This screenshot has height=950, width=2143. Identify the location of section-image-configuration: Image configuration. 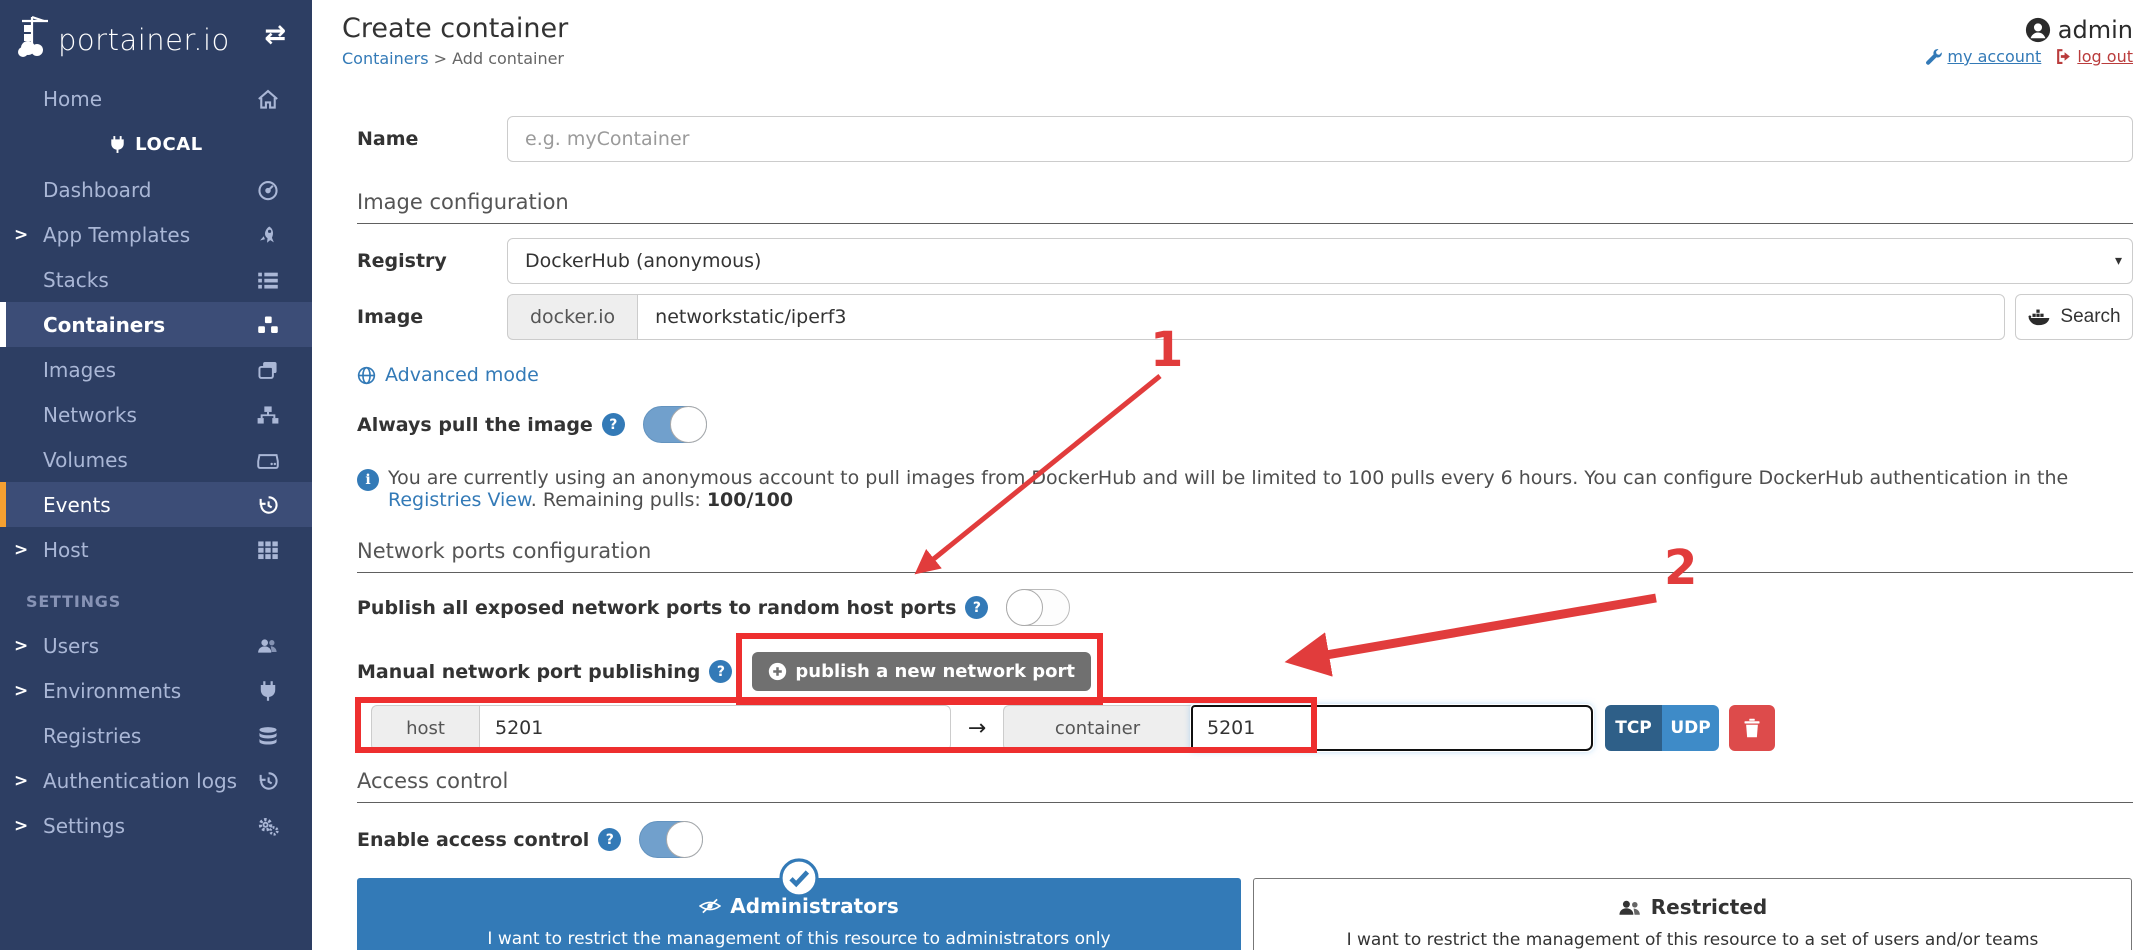
(1245, 207).